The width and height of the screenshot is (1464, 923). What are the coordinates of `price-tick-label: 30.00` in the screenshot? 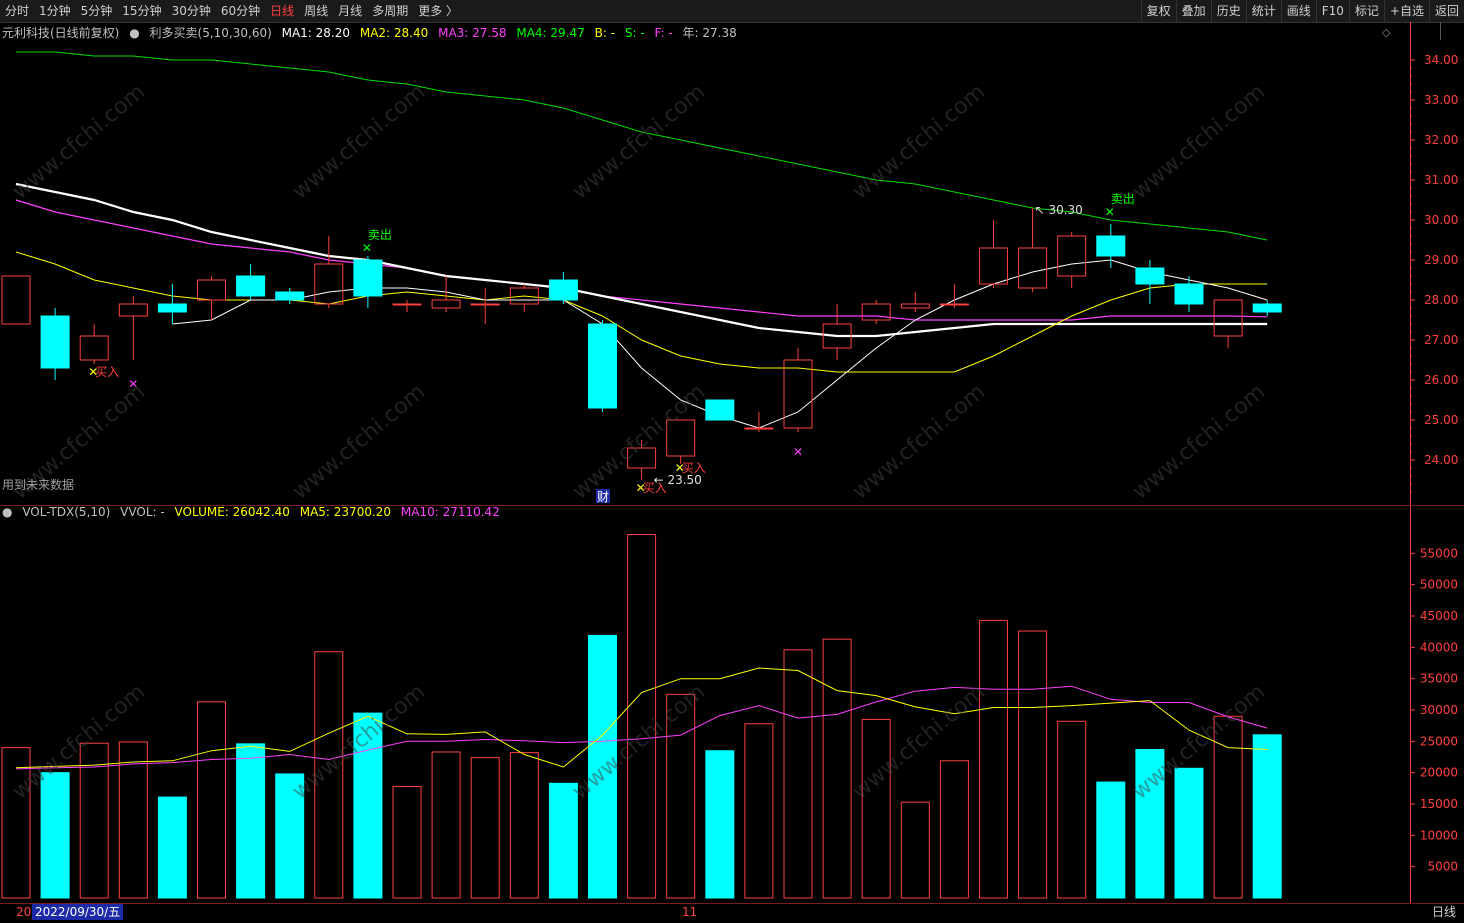 It's located at (1441, 220).